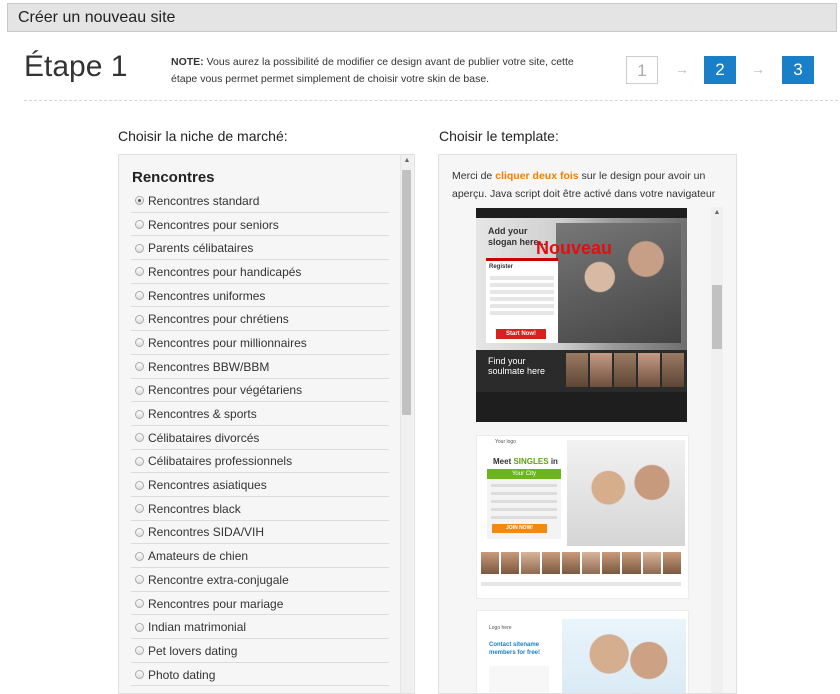 The image size is (840, 694). Describe the element at coordinates (204, 437) in the screenshot. I see `niche-option-label: Célibataires divorcés` at that location.